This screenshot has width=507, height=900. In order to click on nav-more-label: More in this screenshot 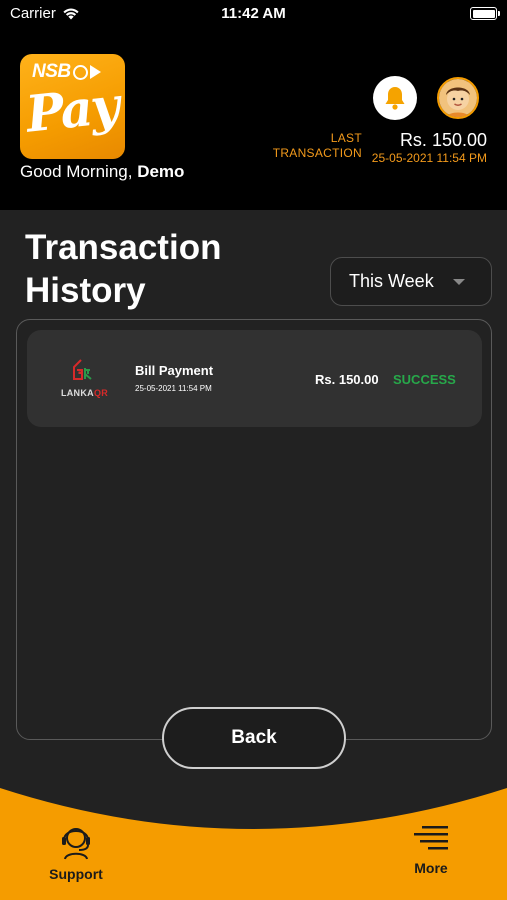, I will do `click(431, 868)`.